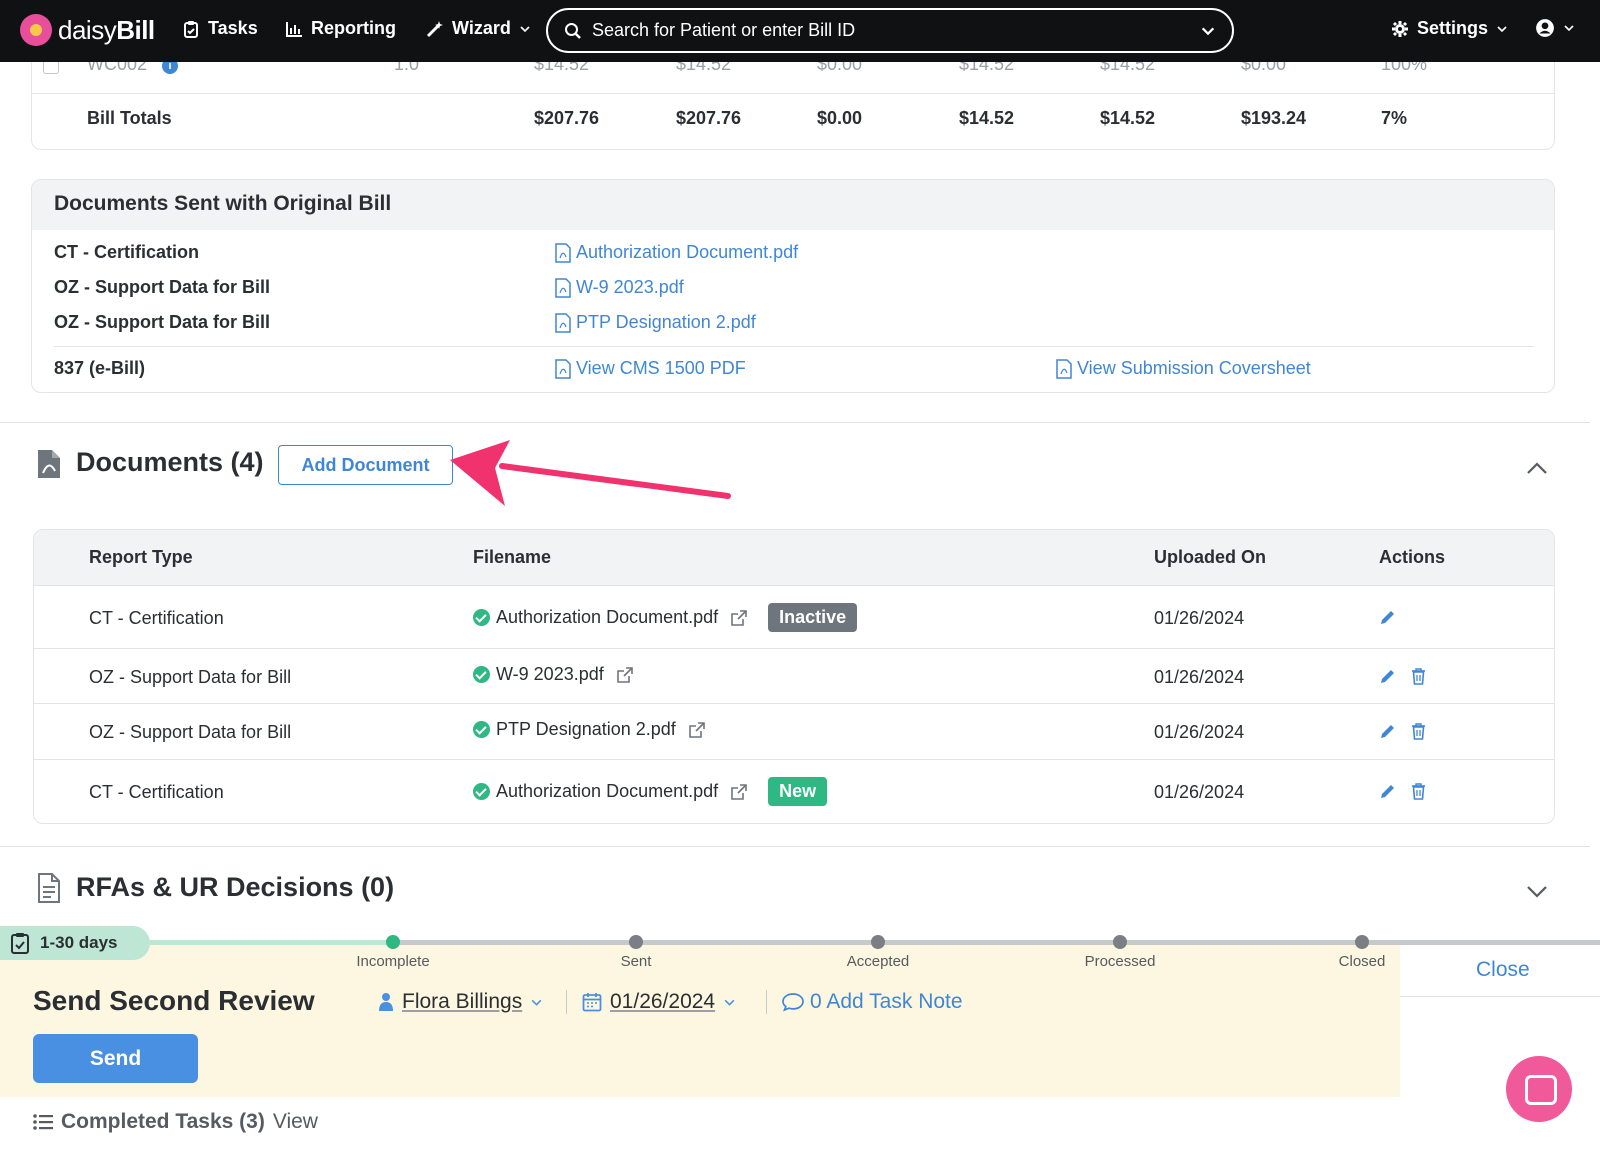 The image size is (1600, 1155). I want to click on view-cms-1500-link: View CMS 1500 PDF, so click(650, 368).